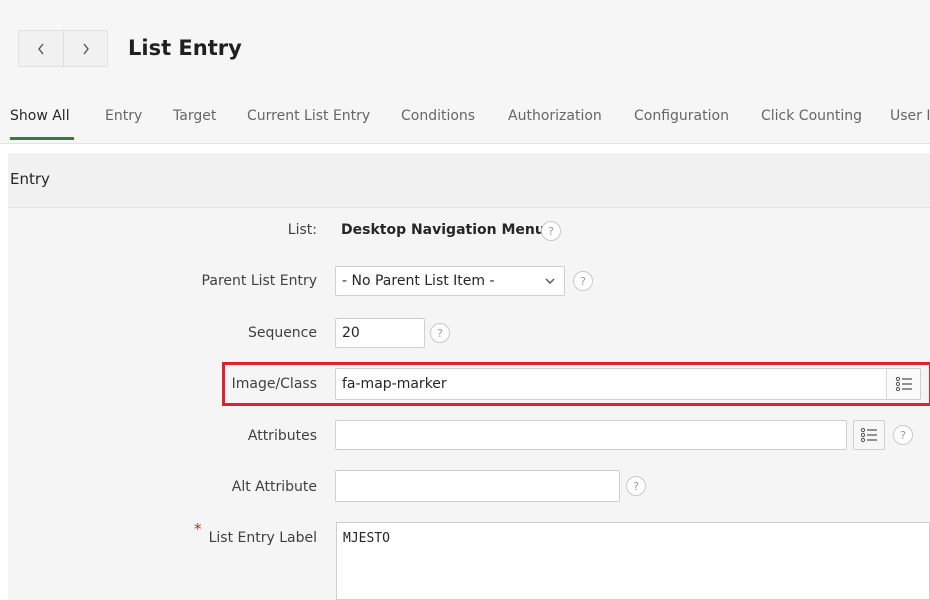 This screenshot has height=600, width=930. I want to click on sequence-input: 20, so click(380, 333).